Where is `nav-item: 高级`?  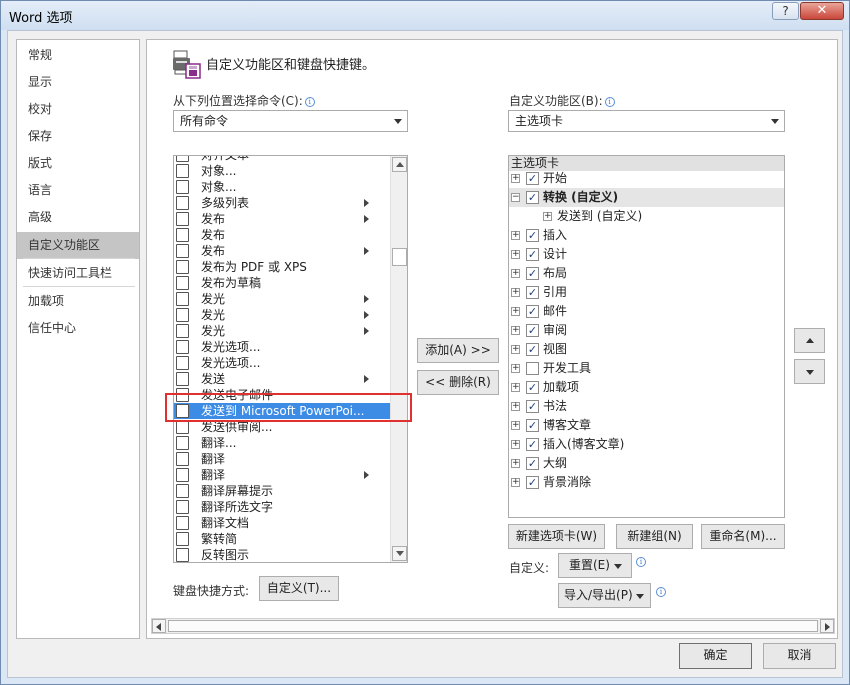
nav-item: 高级 is located at coordinates (78, 217).